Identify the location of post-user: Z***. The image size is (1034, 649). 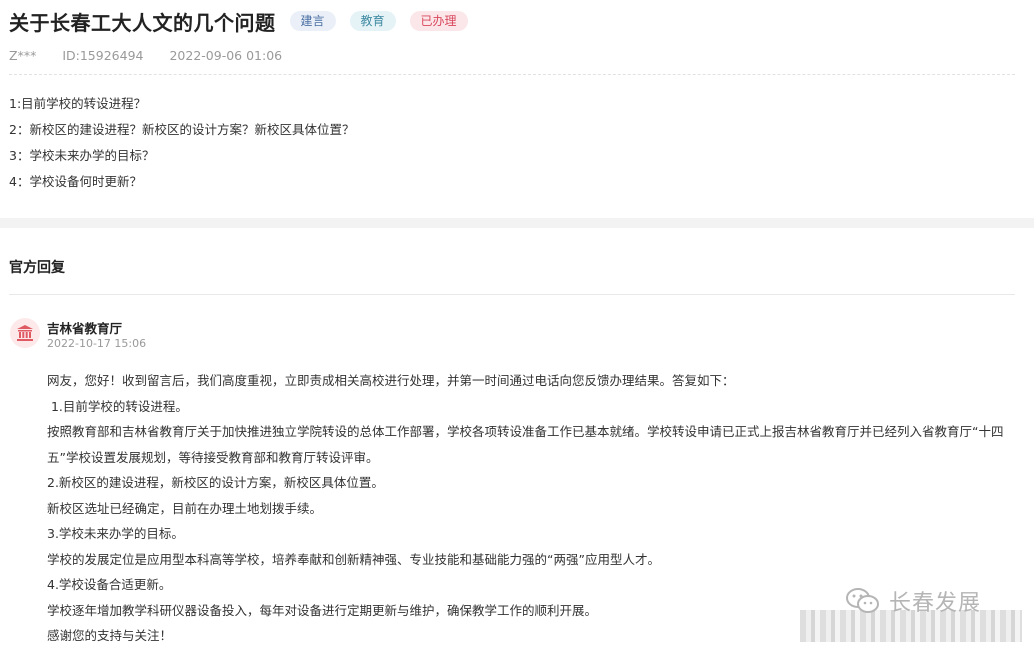
(23, 55).